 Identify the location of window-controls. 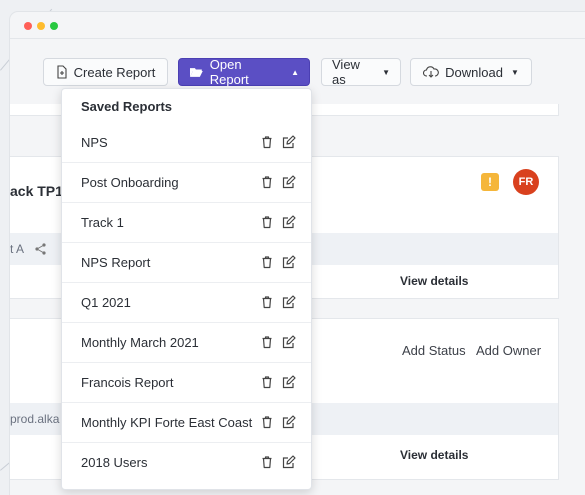
(41, 26).